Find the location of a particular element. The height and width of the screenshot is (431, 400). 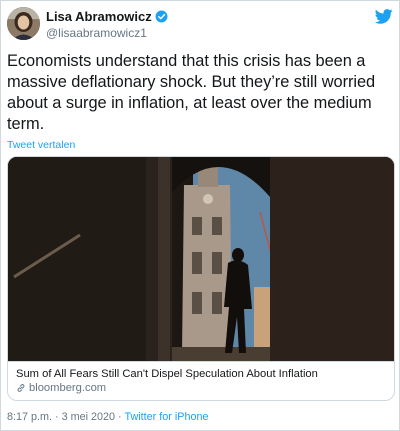

card-domain: bloomberg.com is located at coordinates (67, 388).